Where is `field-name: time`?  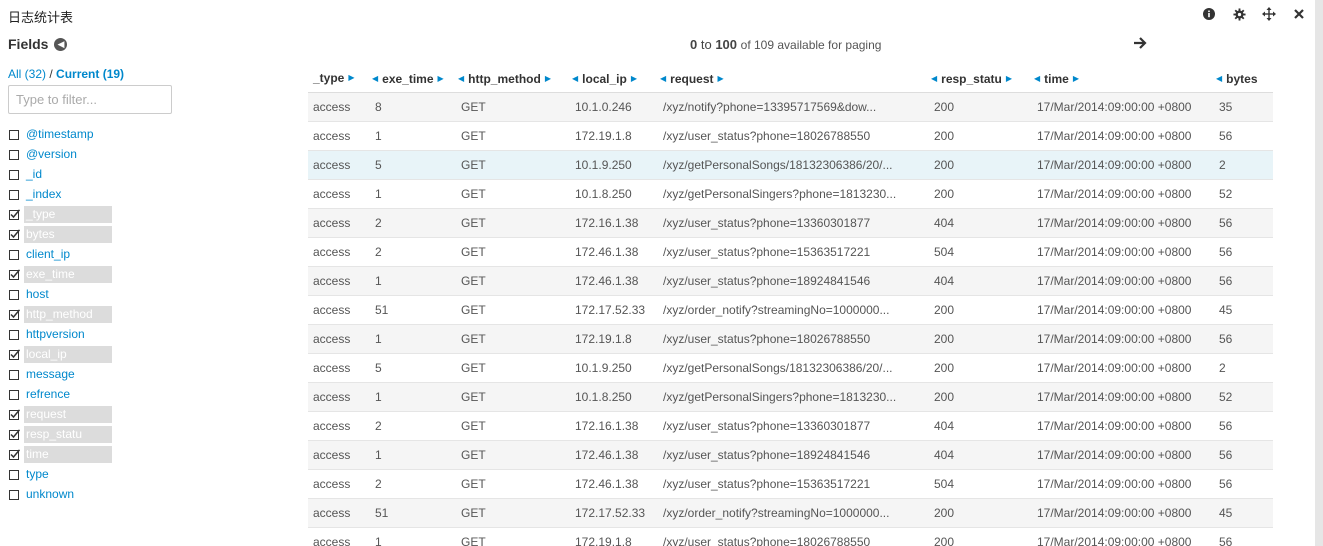 field-name: time is located at coordinates (68, 454).